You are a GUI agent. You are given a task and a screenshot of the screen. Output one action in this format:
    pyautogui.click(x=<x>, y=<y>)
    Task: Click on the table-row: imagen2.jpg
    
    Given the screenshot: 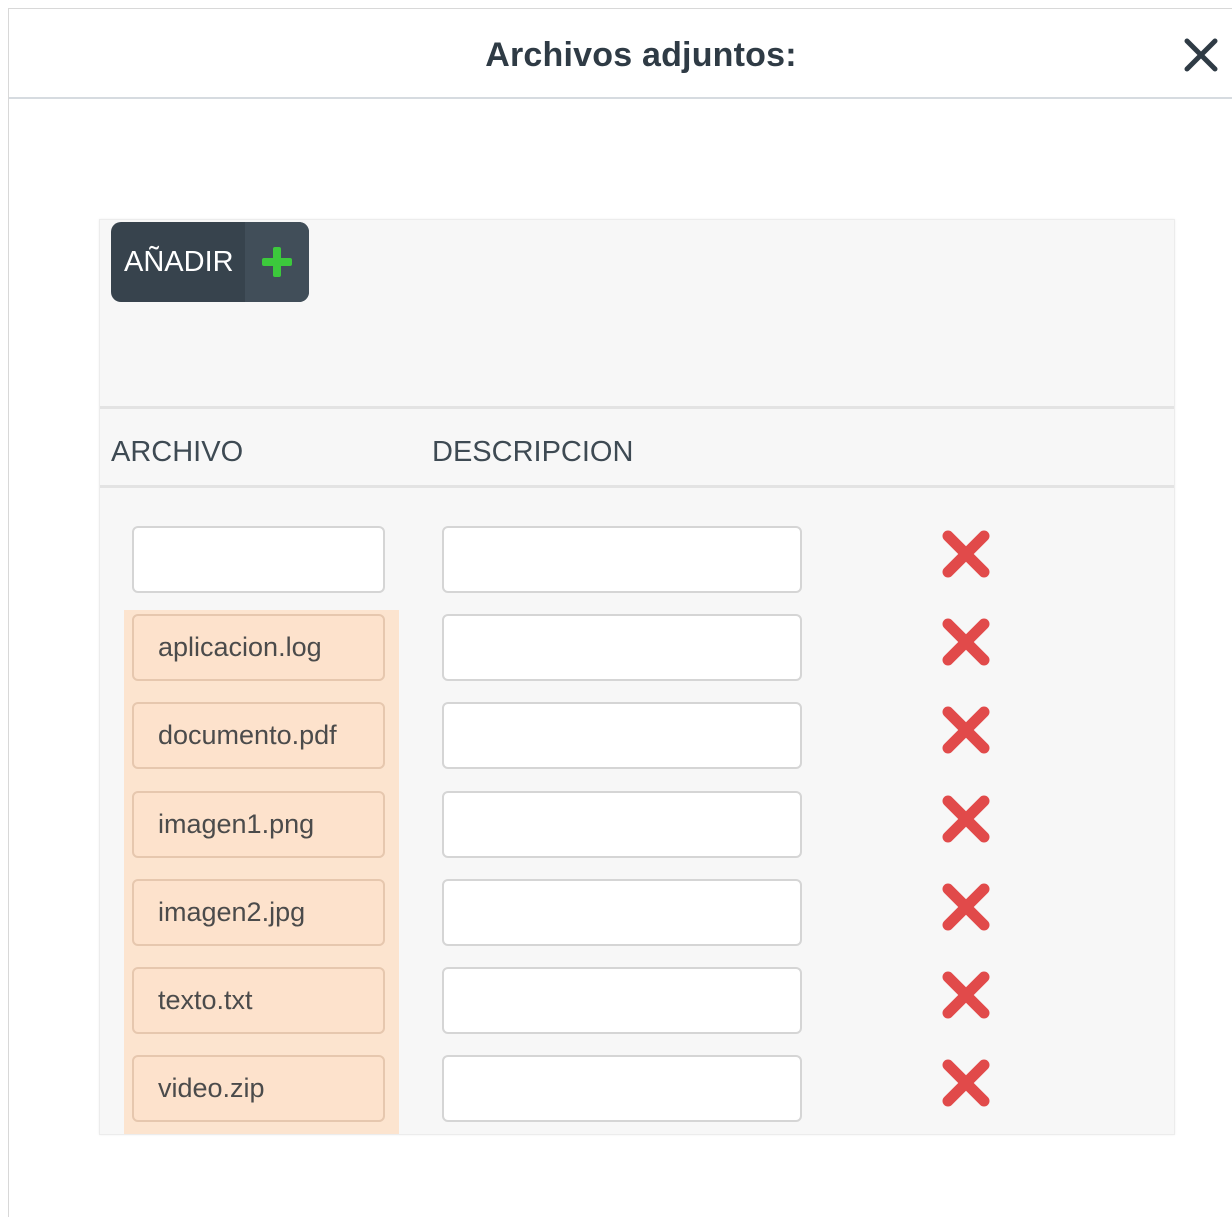 What is the action you would take?
    pyautogui.click(x=637, y=913)
    